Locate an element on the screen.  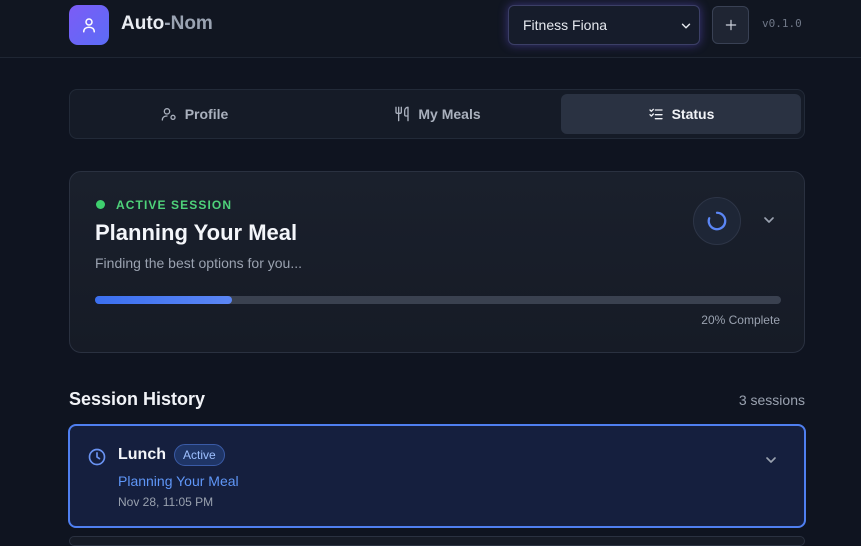
app-title: Auto-Nom is located at coordinates (167, 24).